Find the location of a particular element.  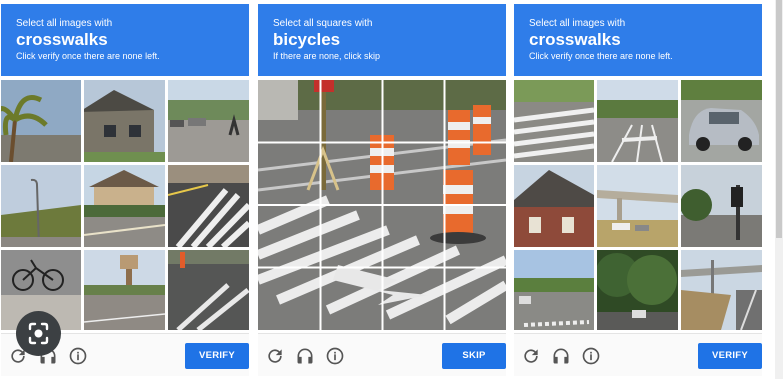

image-tile-trees is located at coordinates (637, 290).